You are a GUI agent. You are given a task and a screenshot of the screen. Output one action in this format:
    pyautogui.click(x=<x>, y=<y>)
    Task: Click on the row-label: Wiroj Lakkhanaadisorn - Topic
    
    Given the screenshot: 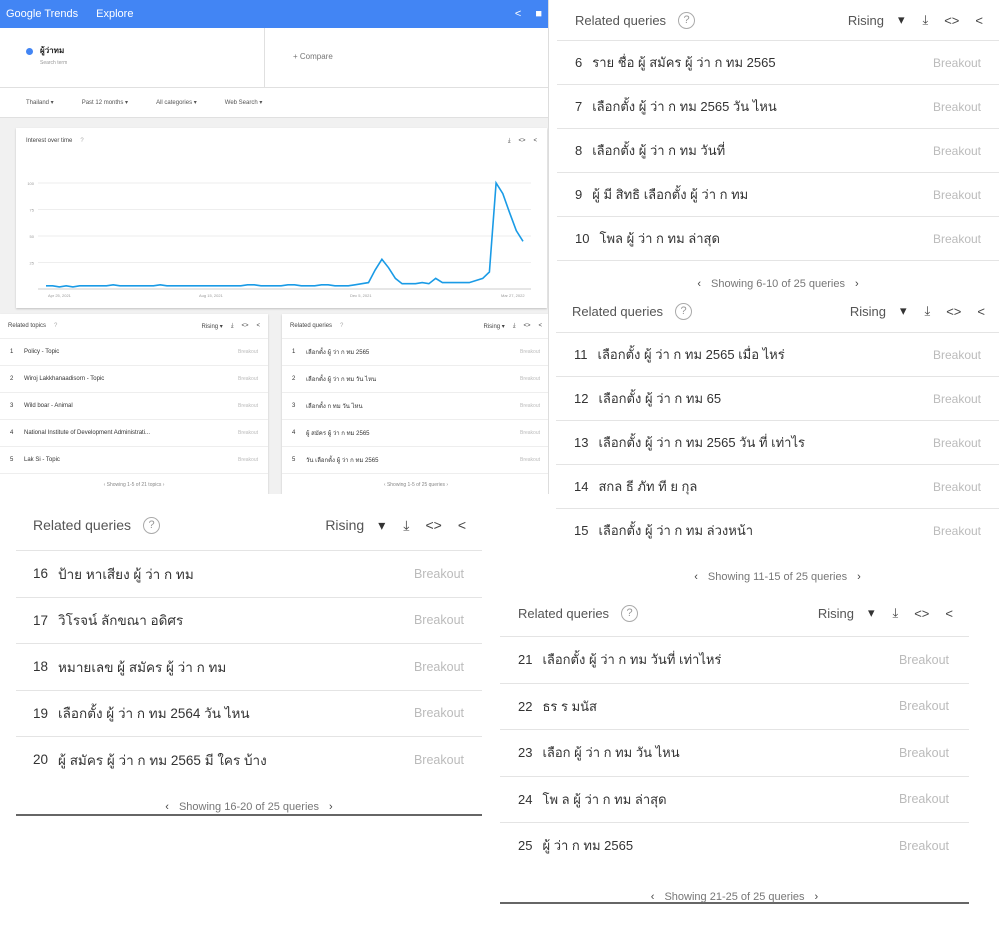 What is the action you would take?
    pyautogui.click(x=131, y=379)
    